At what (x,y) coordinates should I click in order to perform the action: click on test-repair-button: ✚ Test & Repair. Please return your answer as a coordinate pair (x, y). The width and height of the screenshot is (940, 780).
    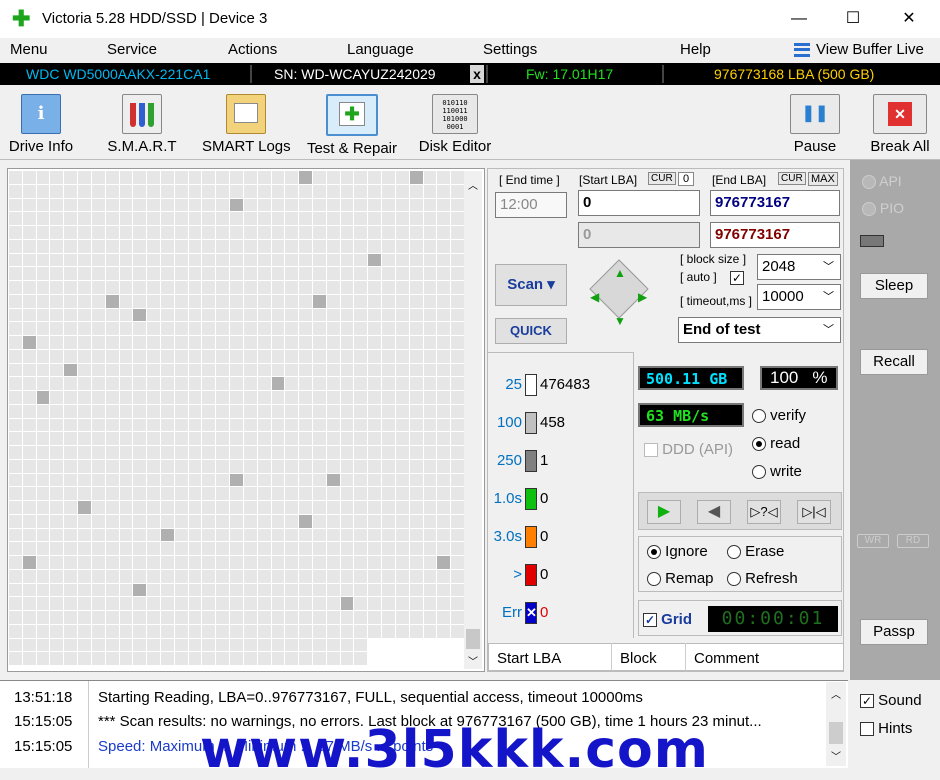
    Looking at the image, I should click on (352, 123).